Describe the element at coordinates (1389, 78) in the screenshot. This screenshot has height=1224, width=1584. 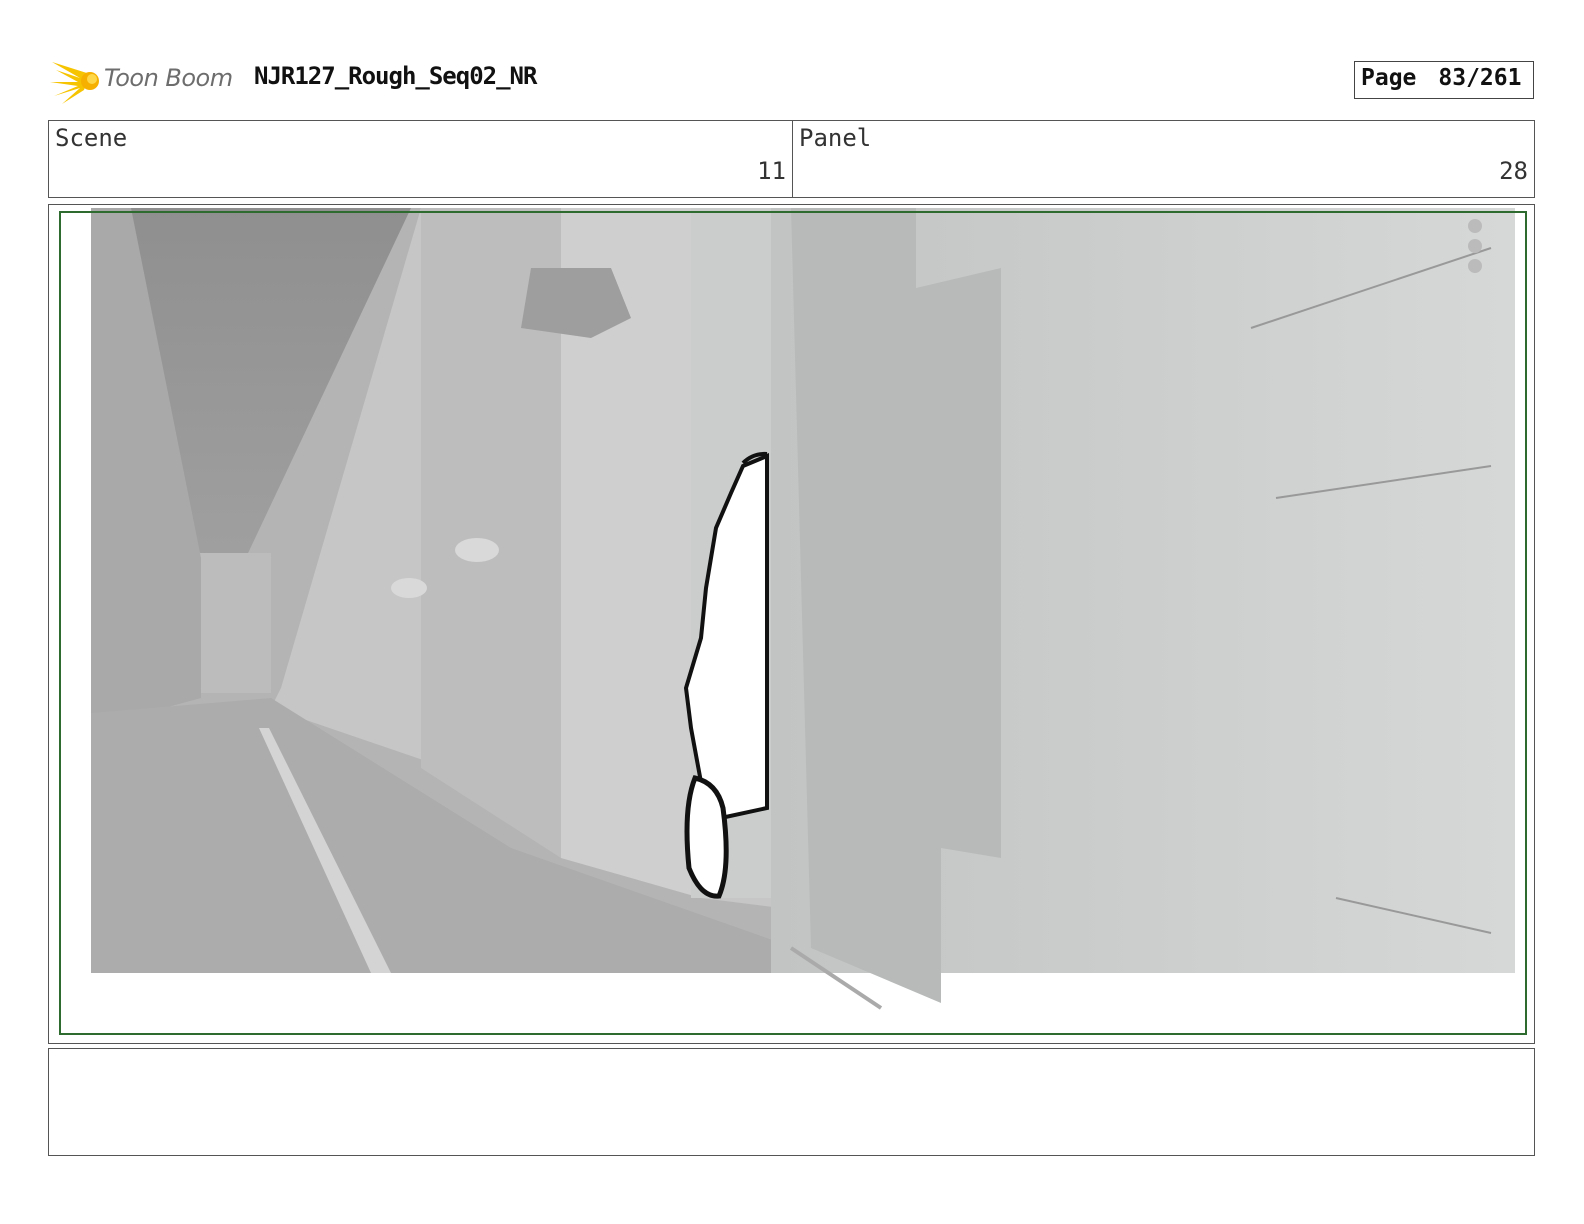
I see `page-label: Page` at that location.